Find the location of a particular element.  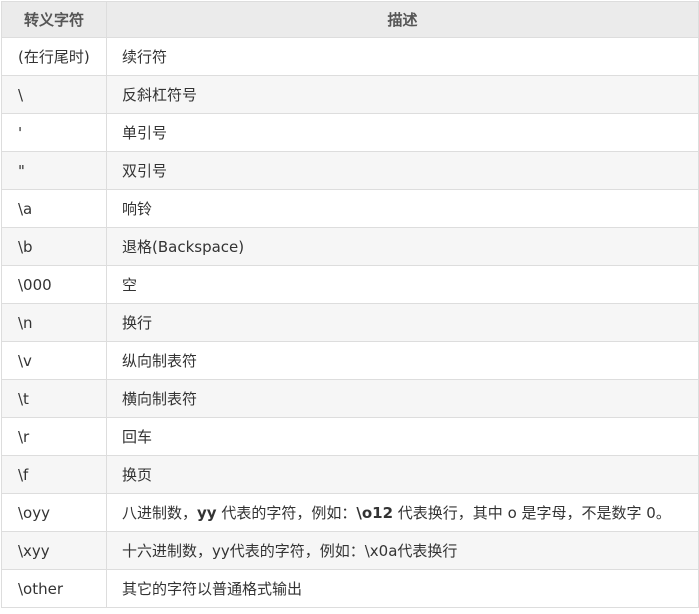

description-cell: 续行符 is located at coordinates (402, 56).